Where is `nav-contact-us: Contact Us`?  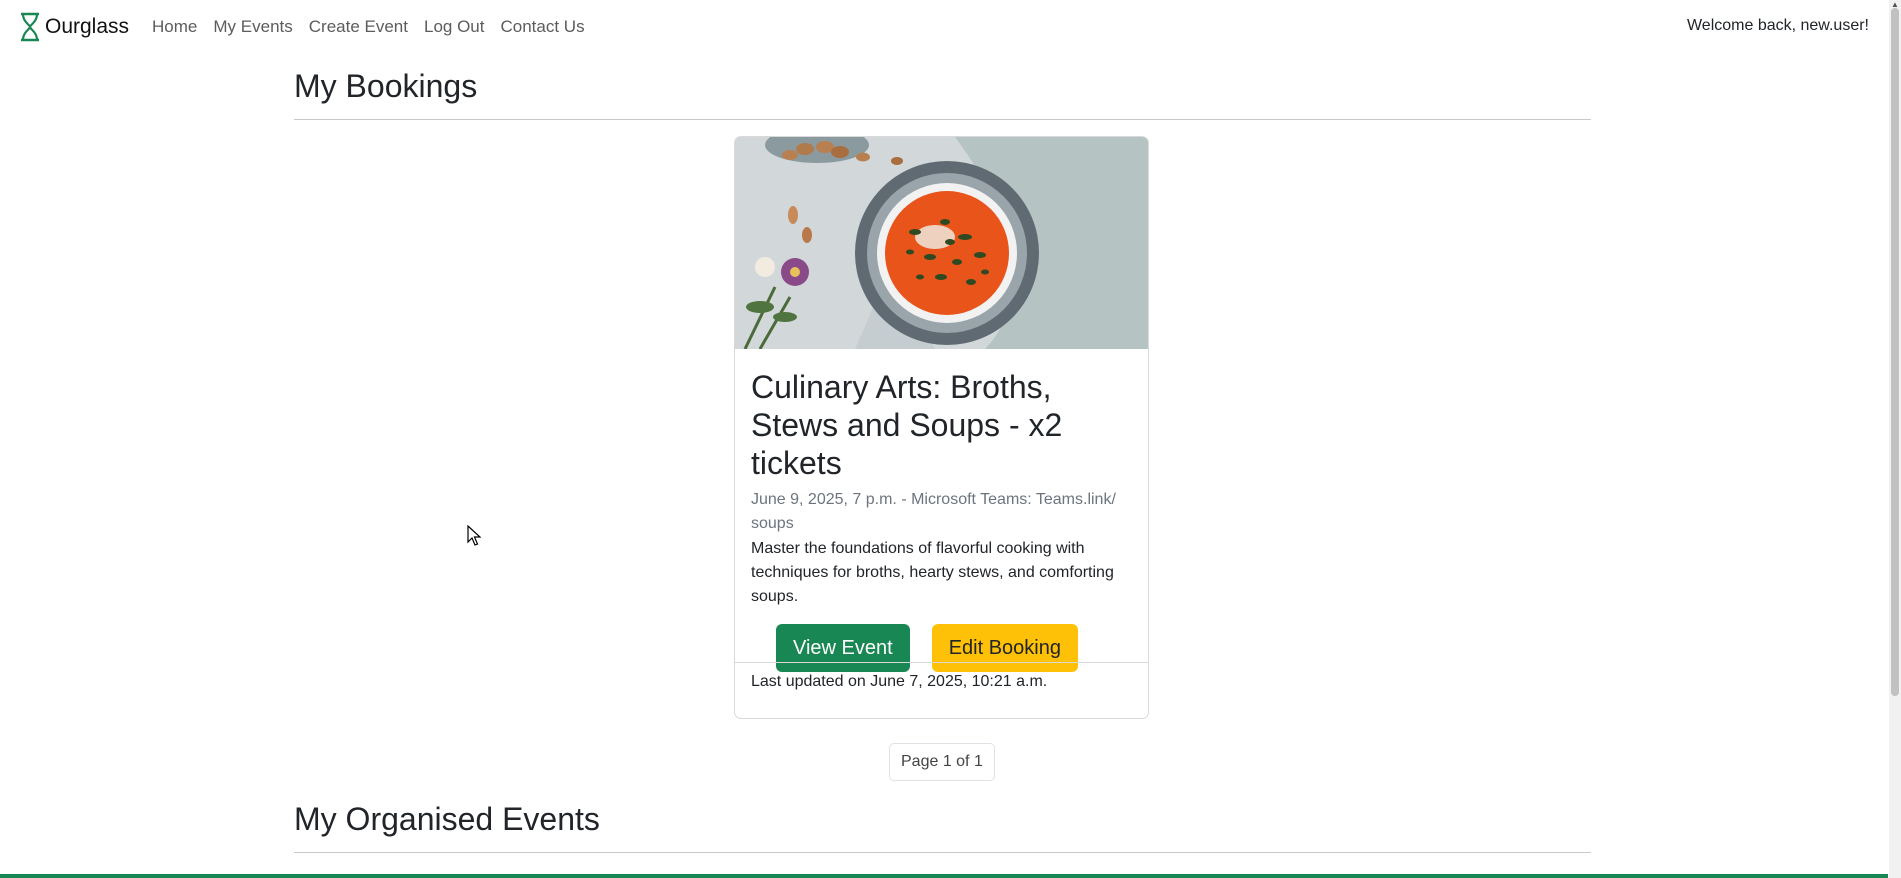
nav-contact-us: Contact Us is located at coordinates (542, 27).